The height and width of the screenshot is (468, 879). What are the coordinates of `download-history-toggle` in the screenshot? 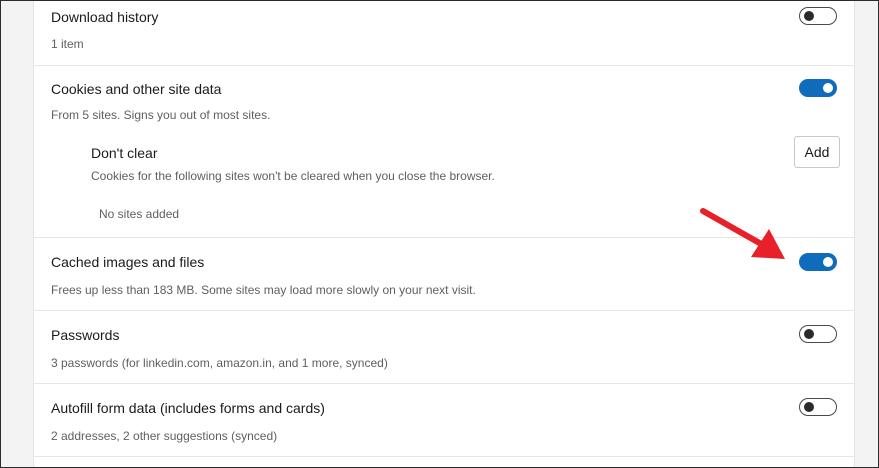 It's located at (818, 16).